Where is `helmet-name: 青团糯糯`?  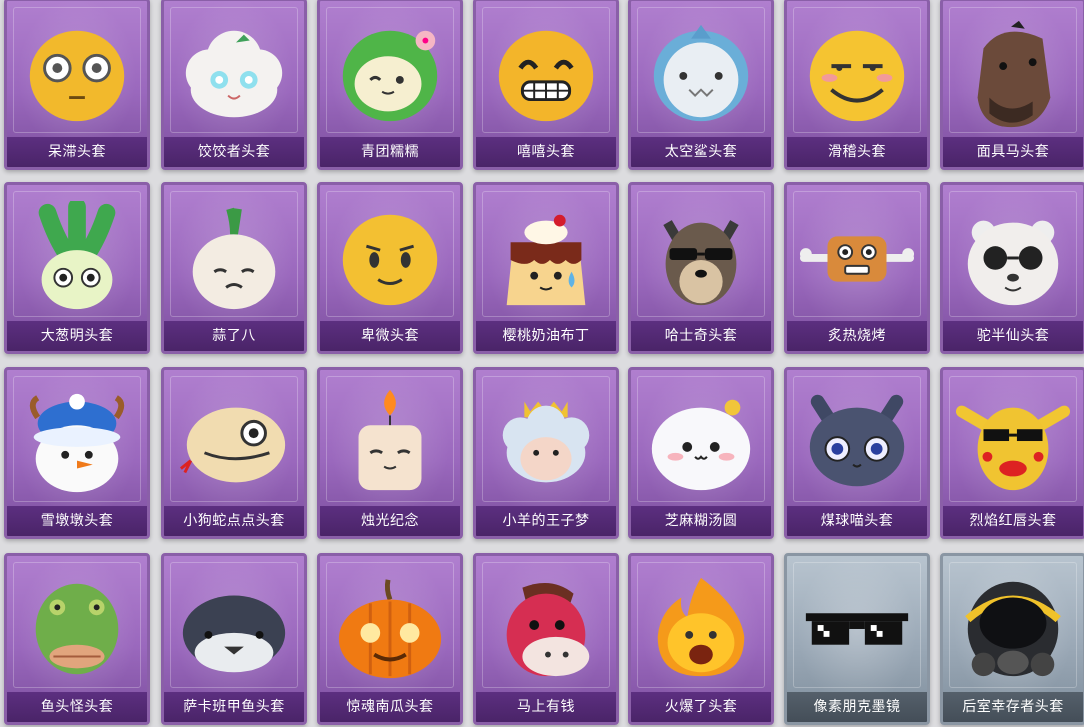
helmet-name: 青团糯糯 is located at coordinates (390, 152).